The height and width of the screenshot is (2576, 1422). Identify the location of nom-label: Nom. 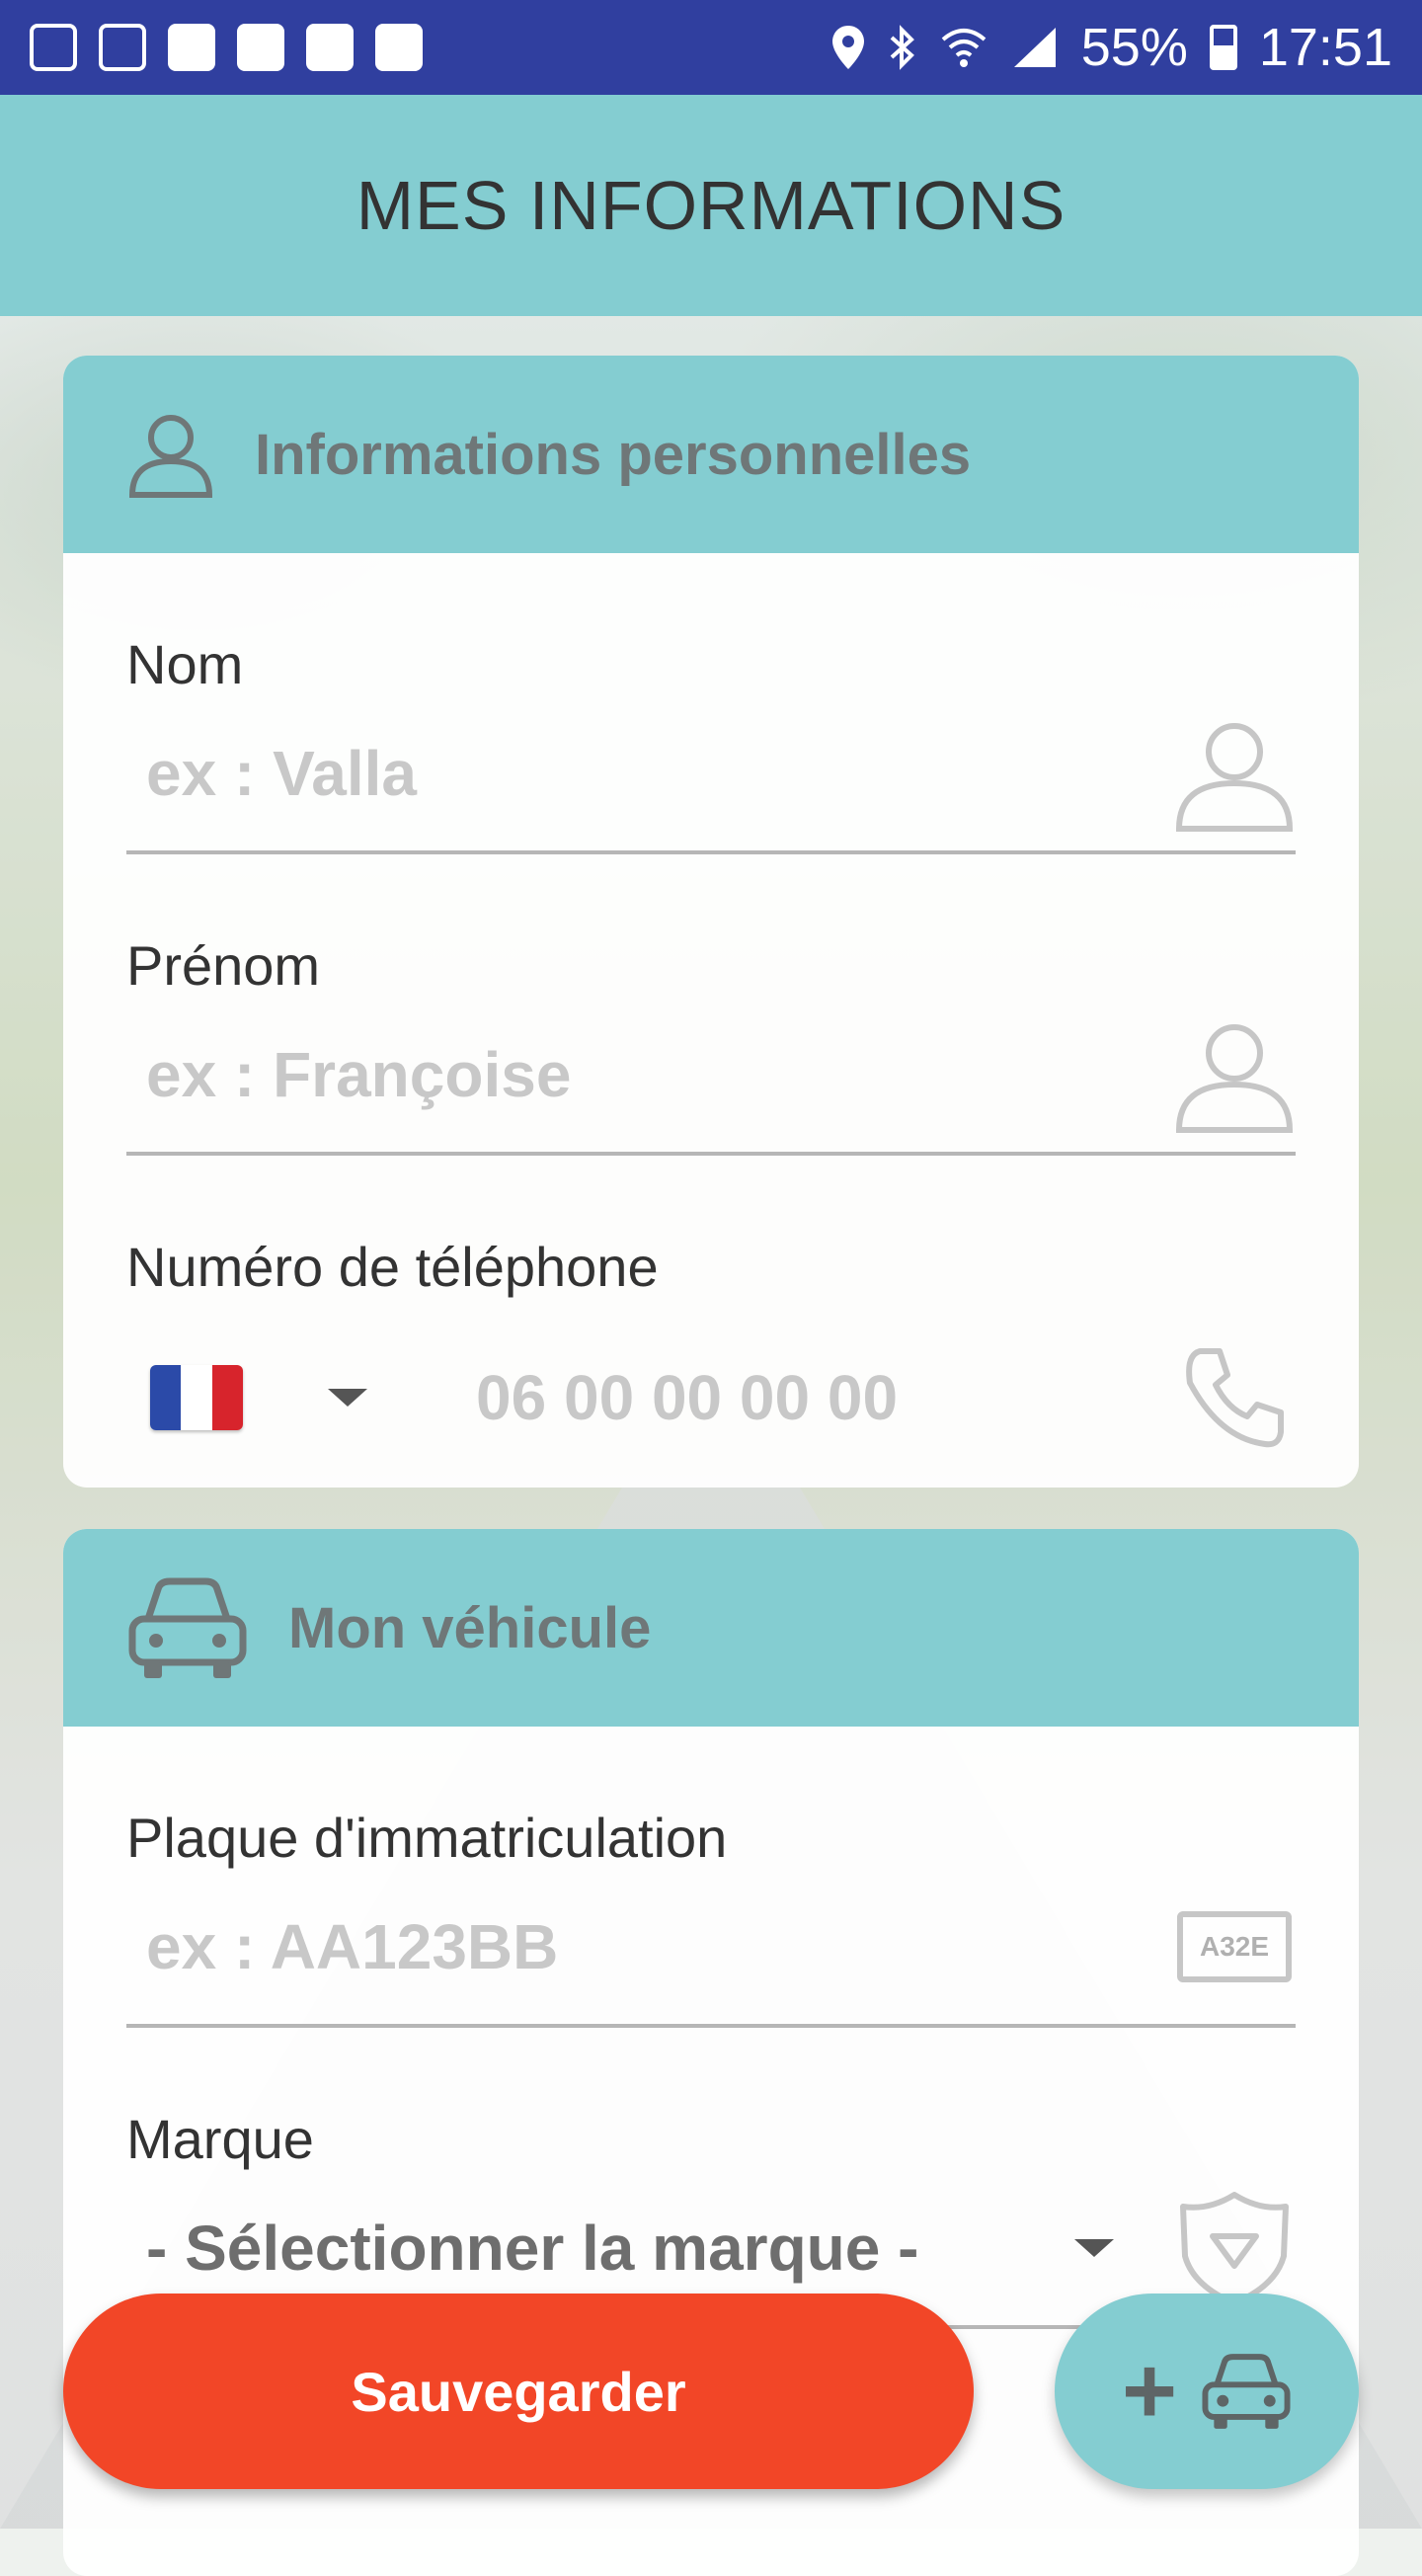
(185, 664).